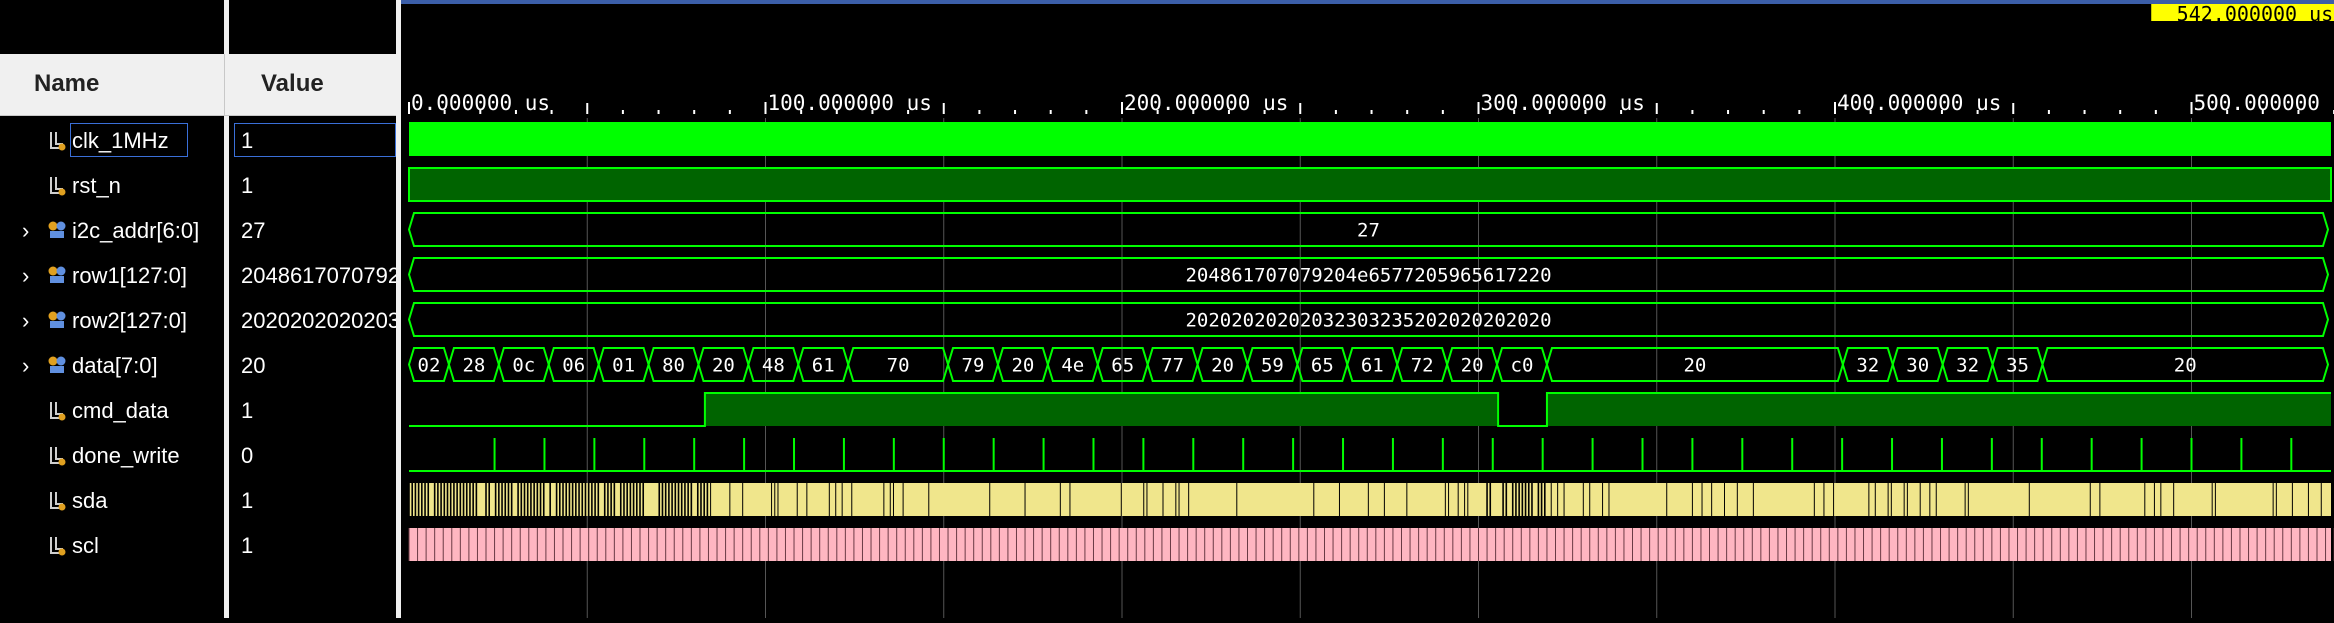 The width and height of the screenshot is (2334, 623). What do you see at coordinates (429, 366) in the screenshot?
I see `data-bus-value: 02` at bounding box center [429, 366].